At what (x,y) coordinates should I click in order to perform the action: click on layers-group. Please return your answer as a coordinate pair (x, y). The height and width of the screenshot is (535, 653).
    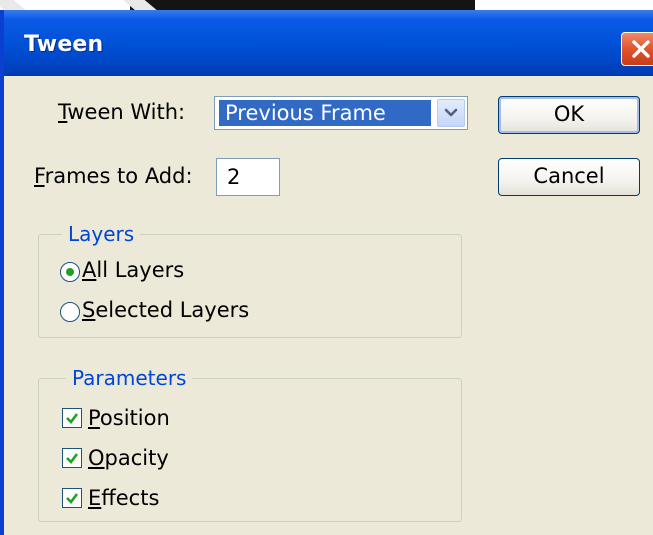
    Looking at the image, I should click on (250, 286).